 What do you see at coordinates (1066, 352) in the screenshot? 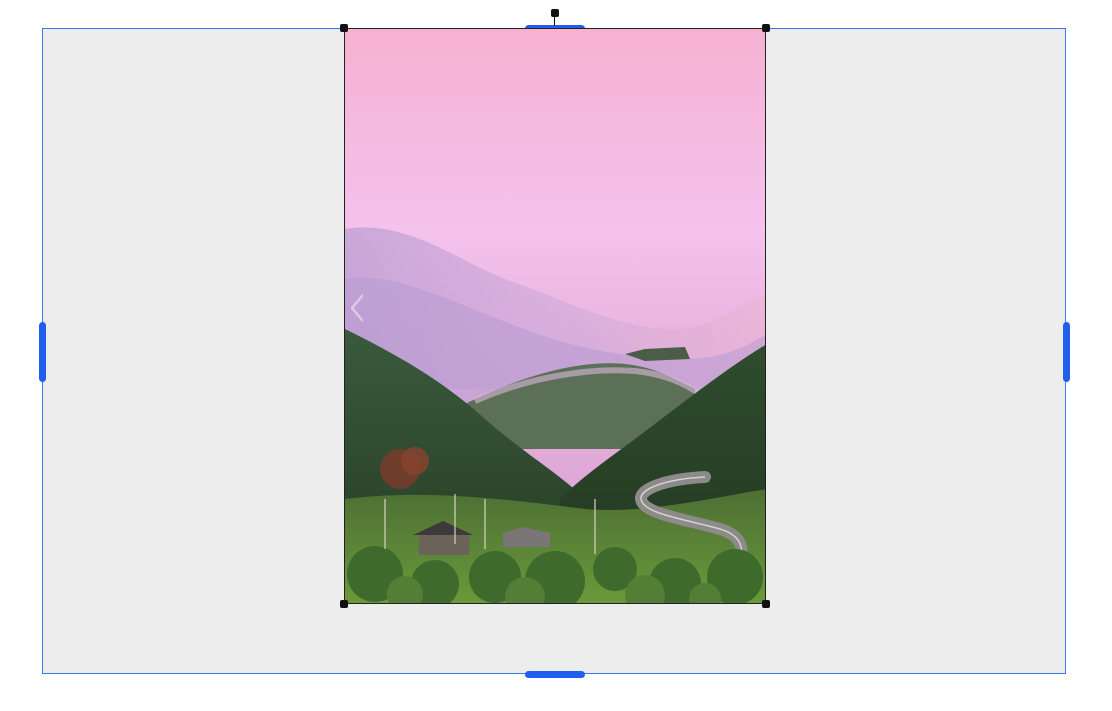
I see `frame-right-resize-handle` at bounding box center [1066, 352].